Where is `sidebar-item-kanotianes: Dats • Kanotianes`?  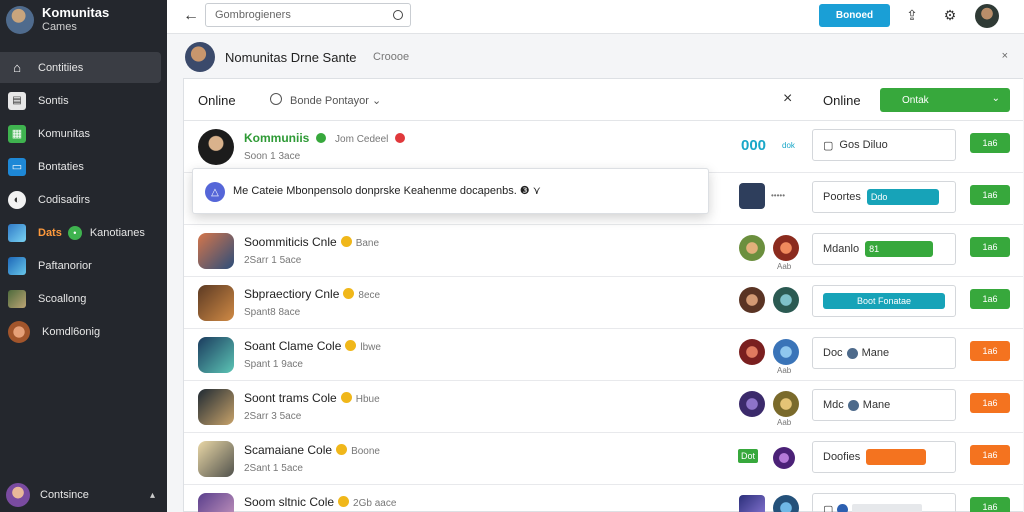 sidebar-item-kanotianes: Dats • Kanotianes is located at coordinates (83, 232).